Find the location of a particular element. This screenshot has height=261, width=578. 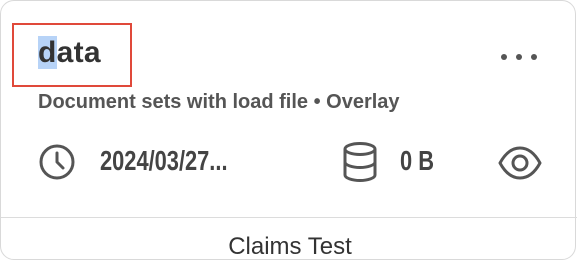

more-options-button is located at coordinates (519, 57).